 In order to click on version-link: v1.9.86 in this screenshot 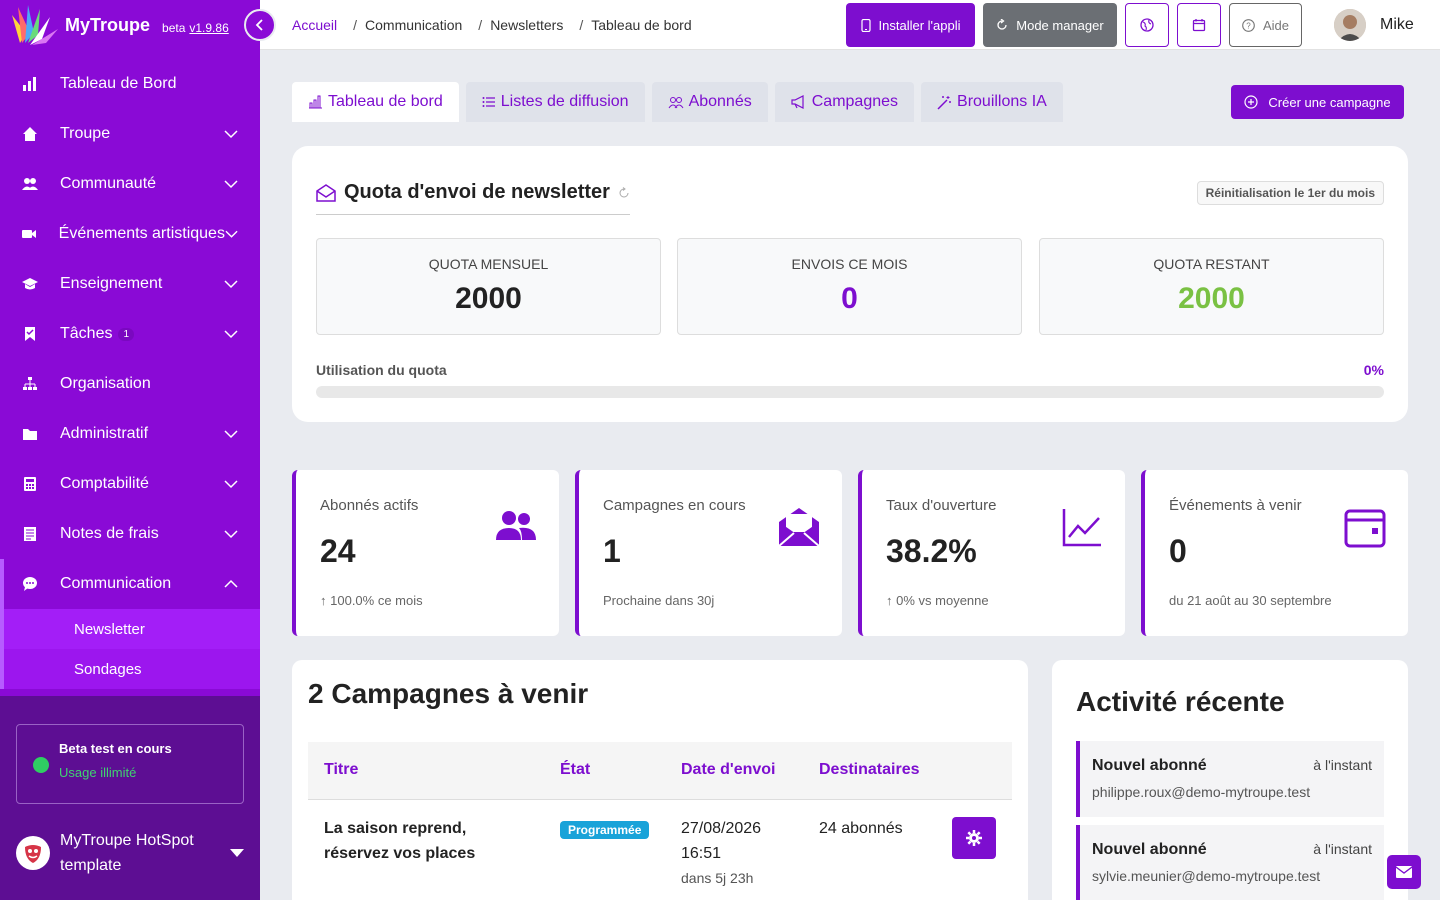, I will do `click(208, 28)`.